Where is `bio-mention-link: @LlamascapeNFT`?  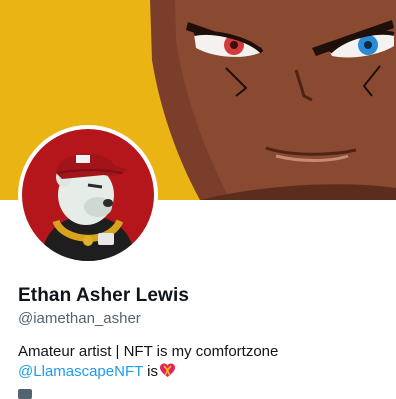
bio-mention-link: @LlamascapeNFT is located at coordinates (80, 371).